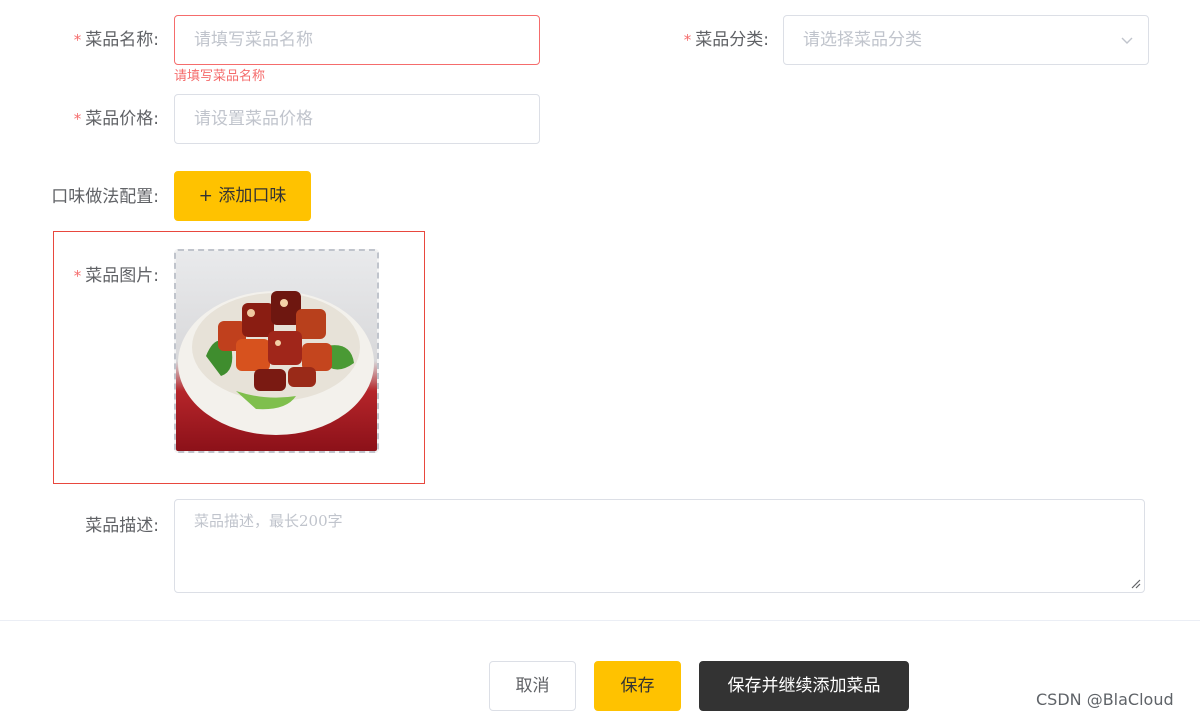  I want to click on dish-name-label: * 菜品名称:, so click(116, 40).